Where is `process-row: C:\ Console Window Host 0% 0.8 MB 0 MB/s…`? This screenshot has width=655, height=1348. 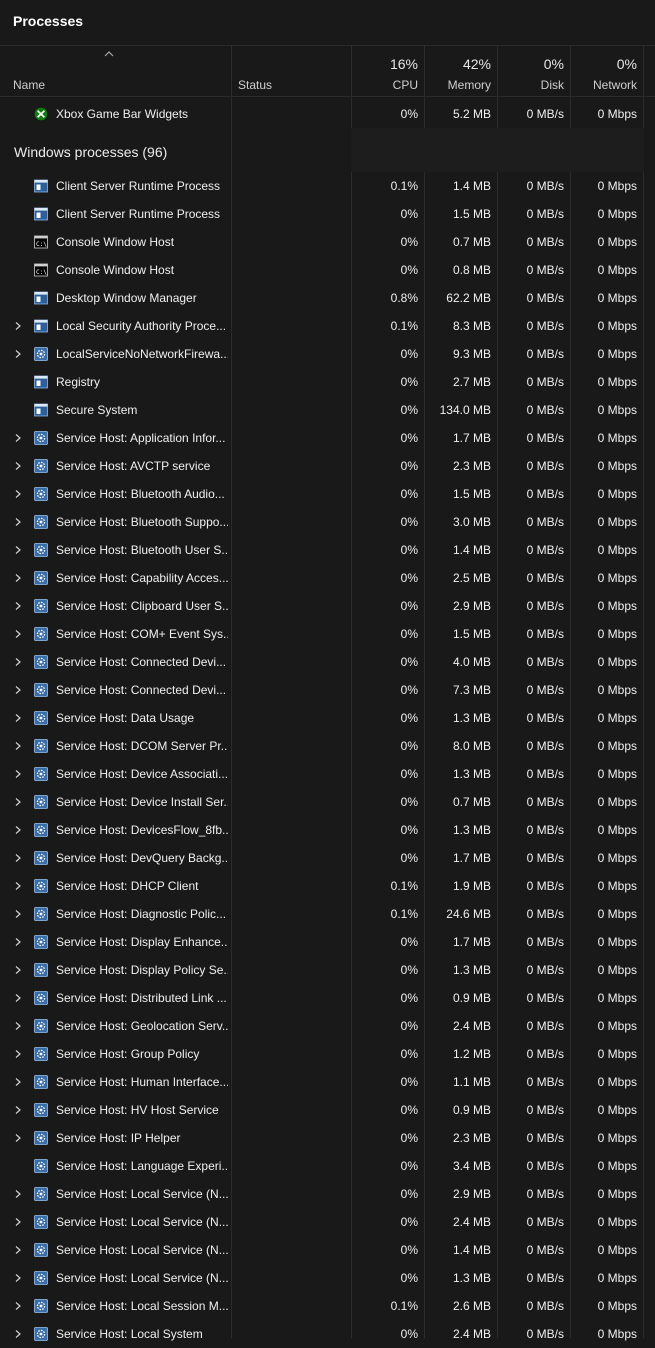
process-row: C:\ Console Window Host 0% 0.8 MB 0 MB/s… is located at coordinates (327, 270).